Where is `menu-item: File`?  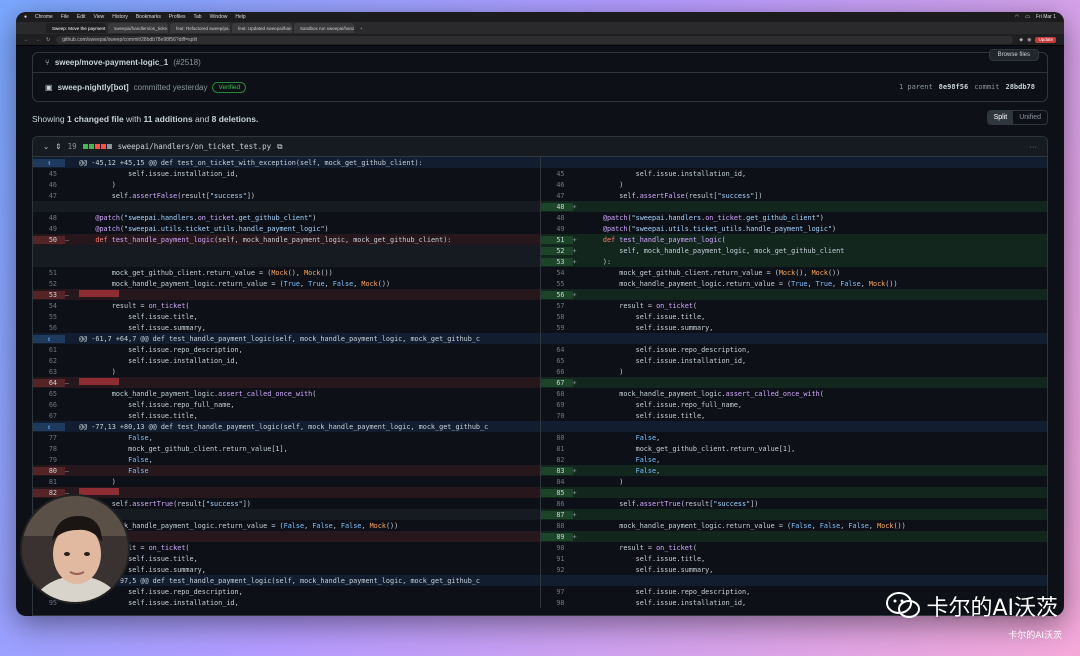
menu-item: File is located at coordinates (65, 17).